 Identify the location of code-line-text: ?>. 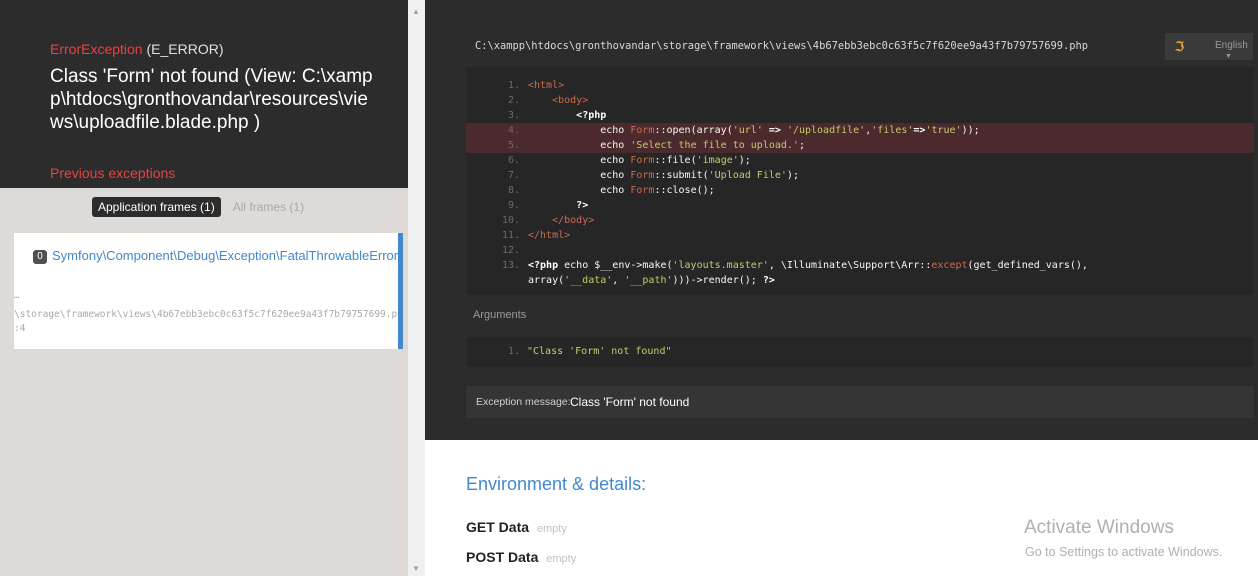
(582, 205).